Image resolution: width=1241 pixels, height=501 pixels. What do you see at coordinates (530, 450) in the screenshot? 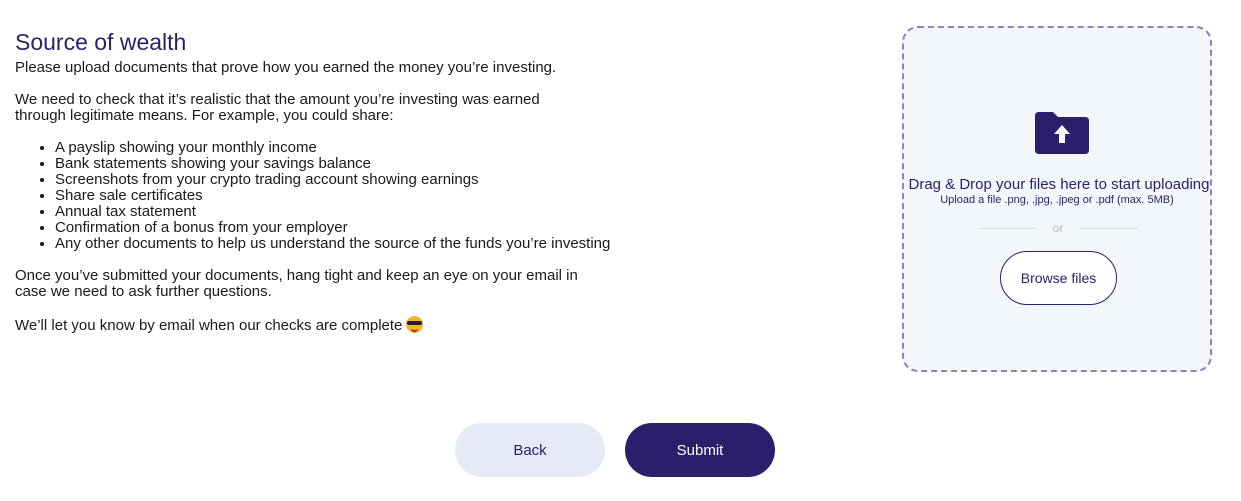
I see `back-button: Back` at bounding box center [530, 450].